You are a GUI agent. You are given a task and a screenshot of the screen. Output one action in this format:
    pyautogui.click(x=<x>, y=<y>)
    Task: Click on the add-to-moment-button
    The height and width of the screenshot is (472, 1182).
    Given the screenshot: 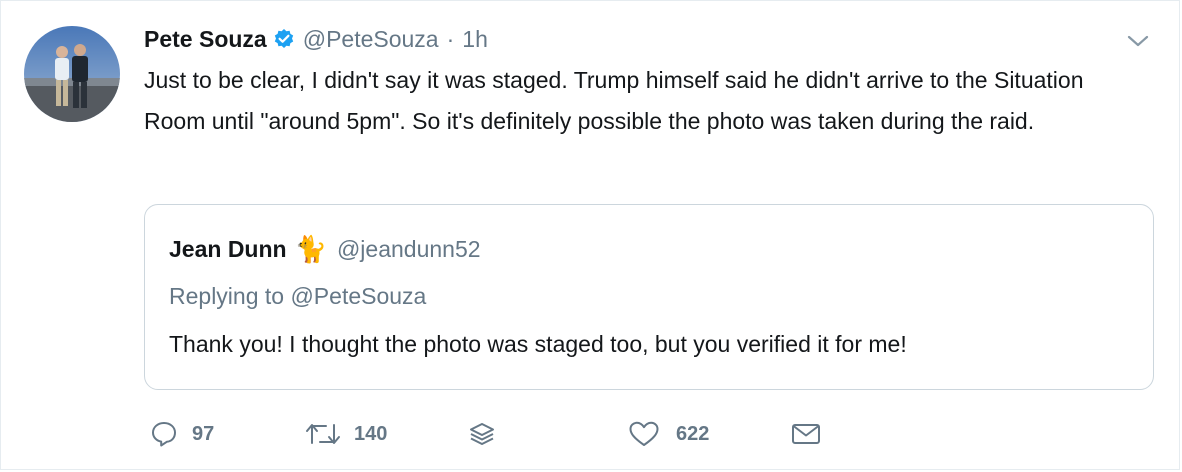 What is the action you would take?
    pyautogui.click(x=482, y=434)
    